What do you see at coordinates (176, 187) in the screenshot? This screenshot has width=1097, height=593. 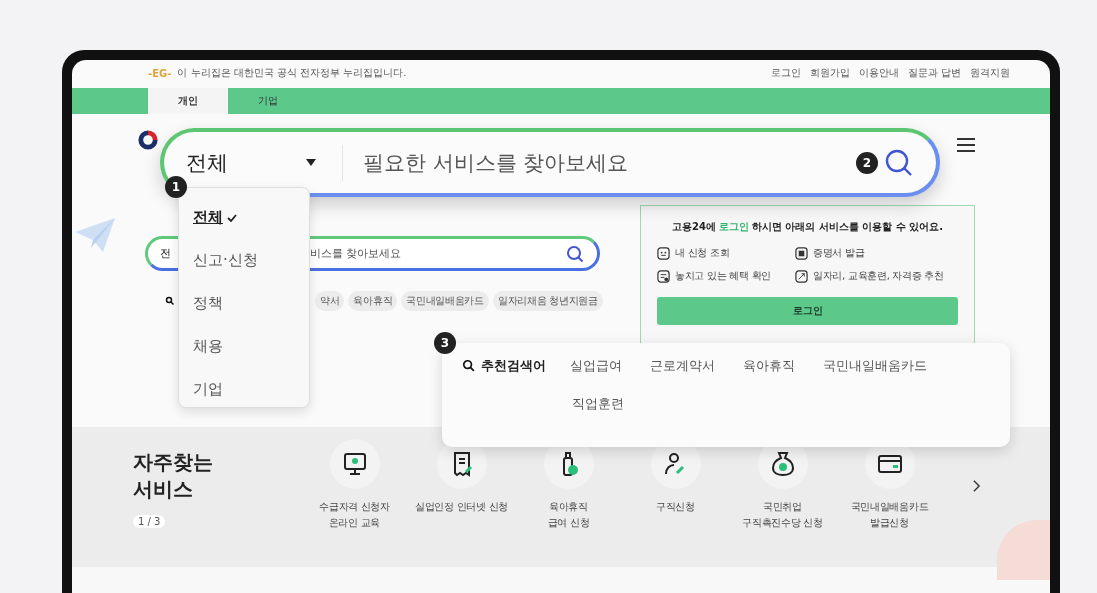 I see `step-badge: 1` at bounding box center [176, 187].